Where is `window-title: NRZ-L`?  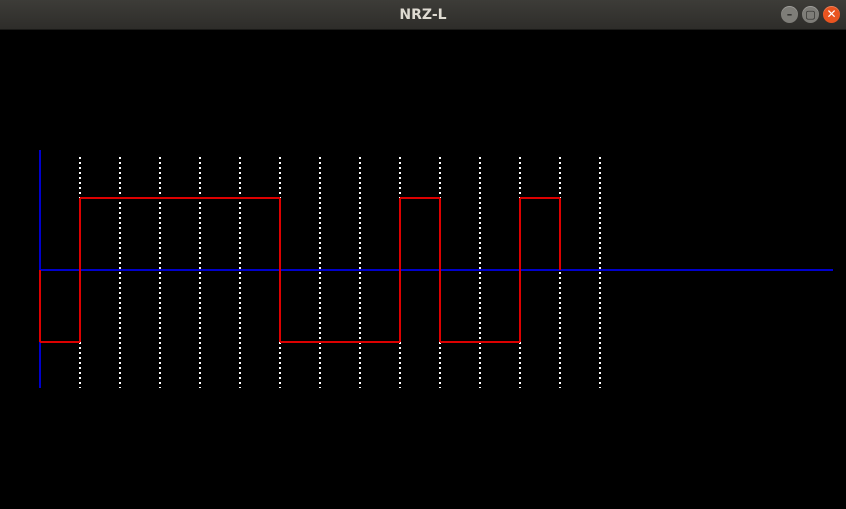
window-title: NRZ-L is located at coordinates (423, 15).